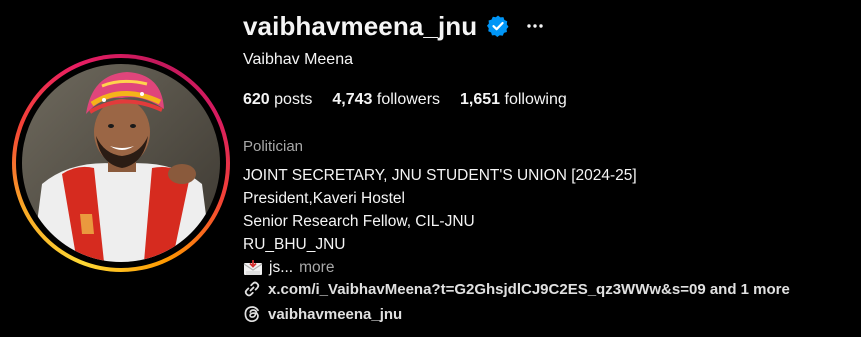 The height and width of the screenshot is (337, 861). I want to click on bio-more-button: more, so click(316, 267).